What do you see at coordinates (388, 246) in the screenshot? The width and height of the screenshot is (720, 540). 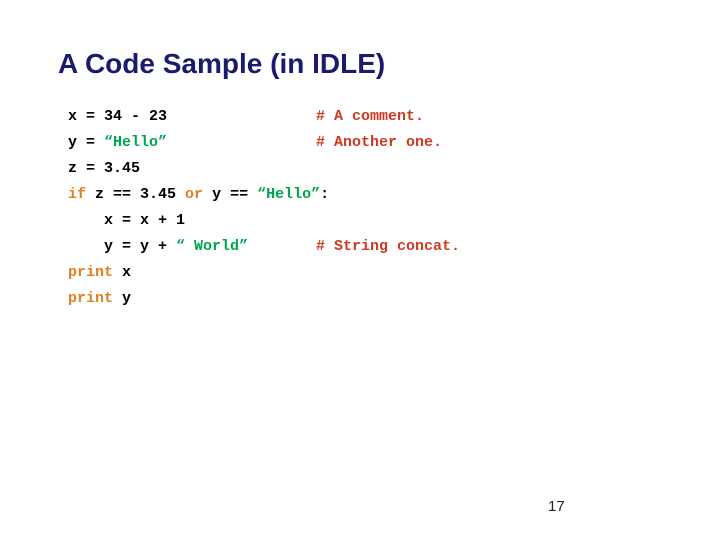 I see `code-comment: # String concat.` at bounding box center [388, 246].